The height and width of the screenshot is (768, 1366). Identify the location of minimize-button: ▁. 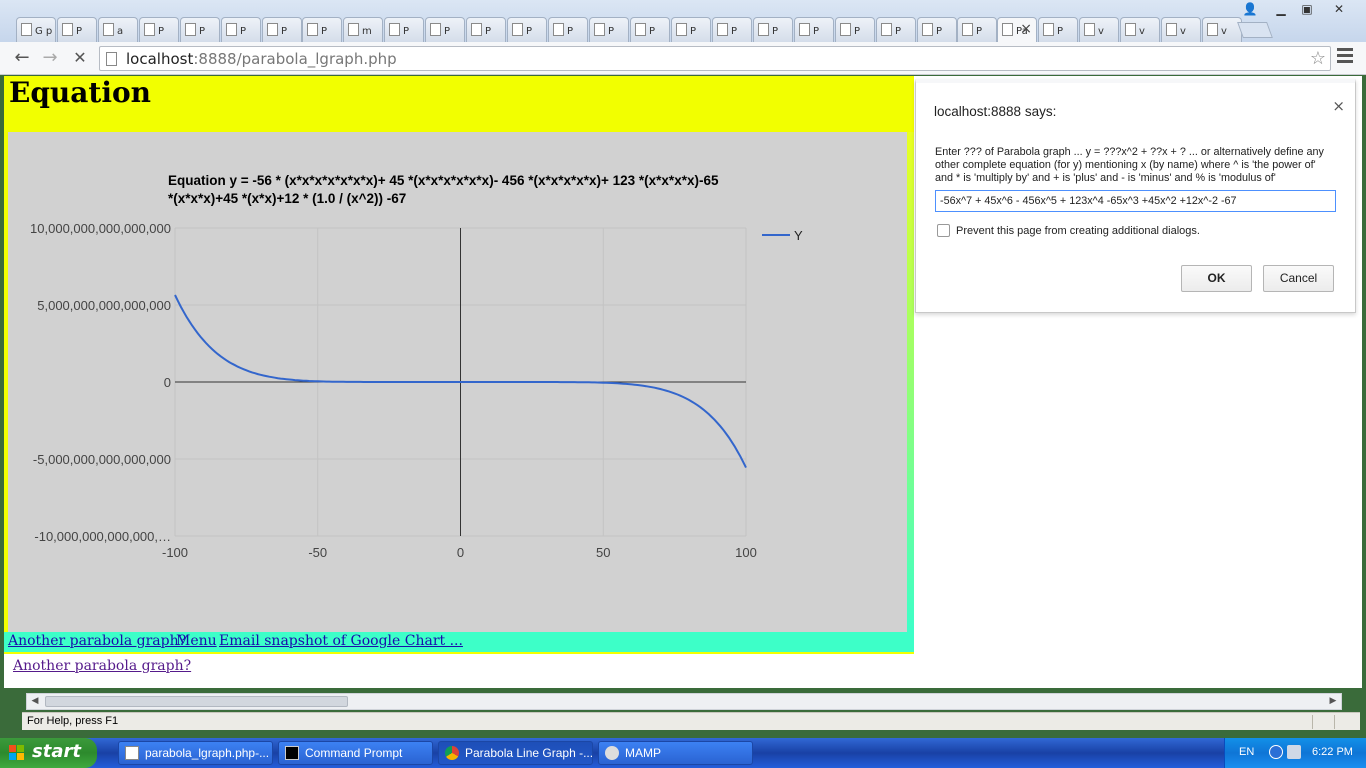
(1281, 9).